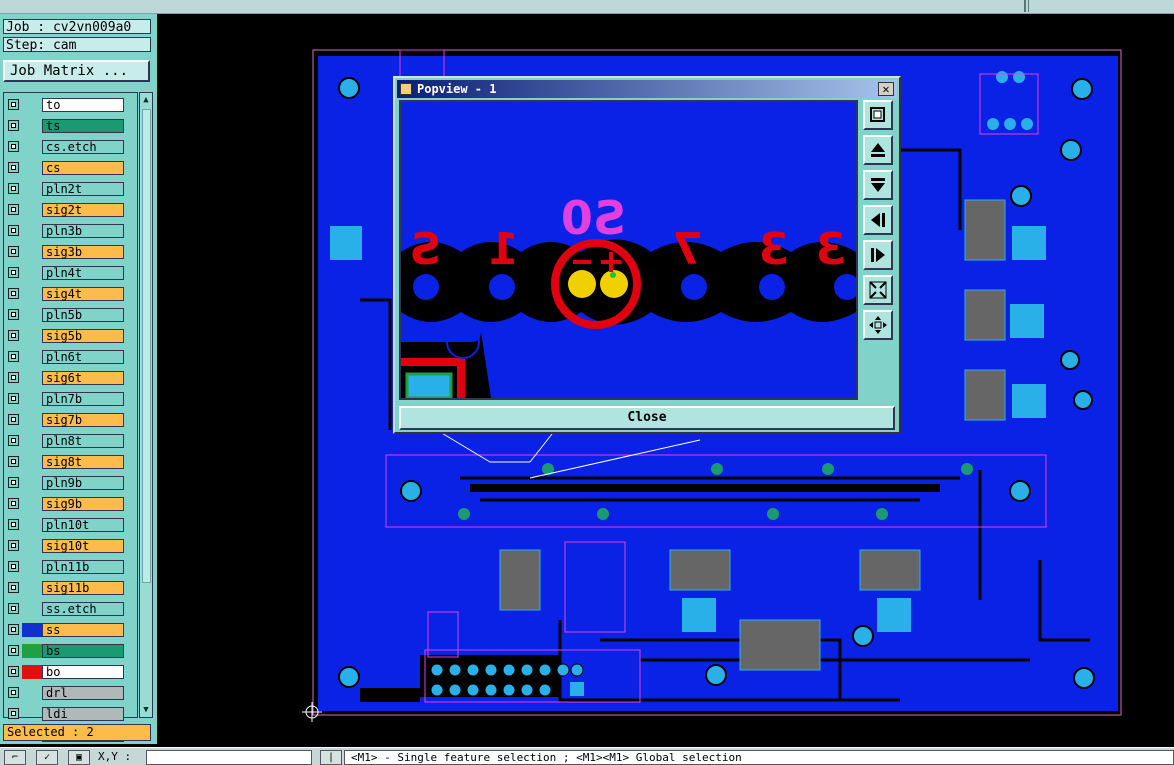  Describe the element at coordinates (457, 89) in the screenshot. I see `popview-title: Popview - 1` at that location.